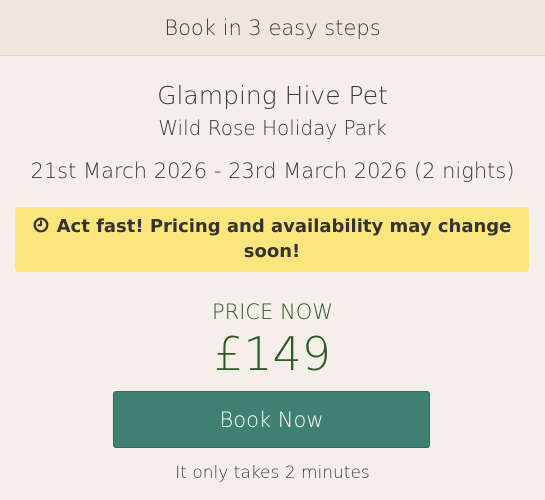 The width and height of the screenshot is (545, 500). I want to click on price-amount: £149, so click(272, 354).